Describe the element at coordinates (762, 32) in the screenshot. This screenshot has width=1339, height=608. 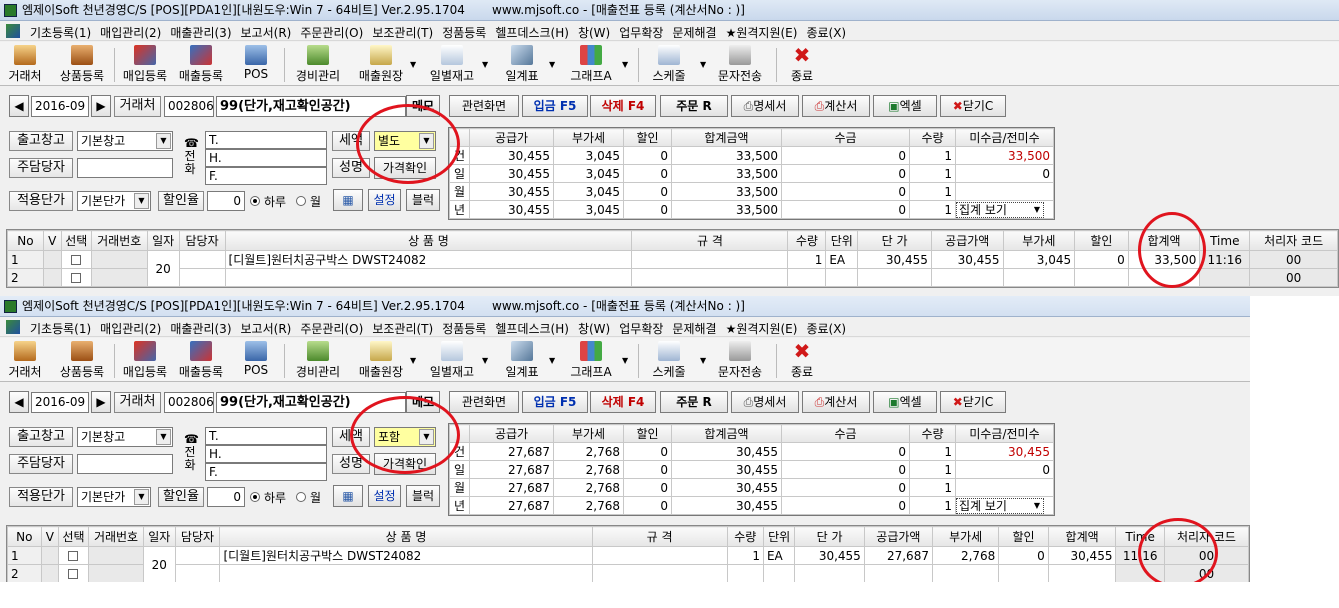
I see `menu-item: ★원격지원(E)` at that location.